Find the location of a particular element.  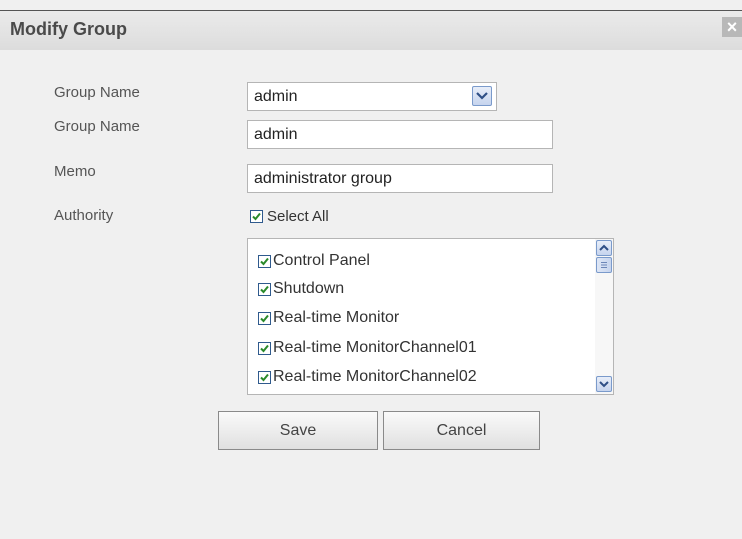

list-item-label: Real-time Monitor is located at coordinates (336, 317).